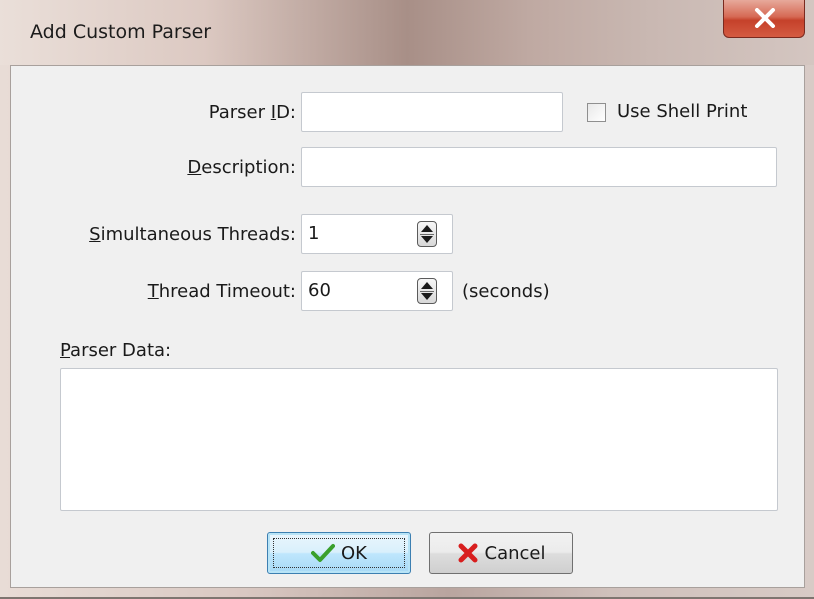 The image size is (814, 599). What do you see at coordinates (241, 167) in the screenshot?
I see `description-label: Description:` at bounding box center [241, 167].